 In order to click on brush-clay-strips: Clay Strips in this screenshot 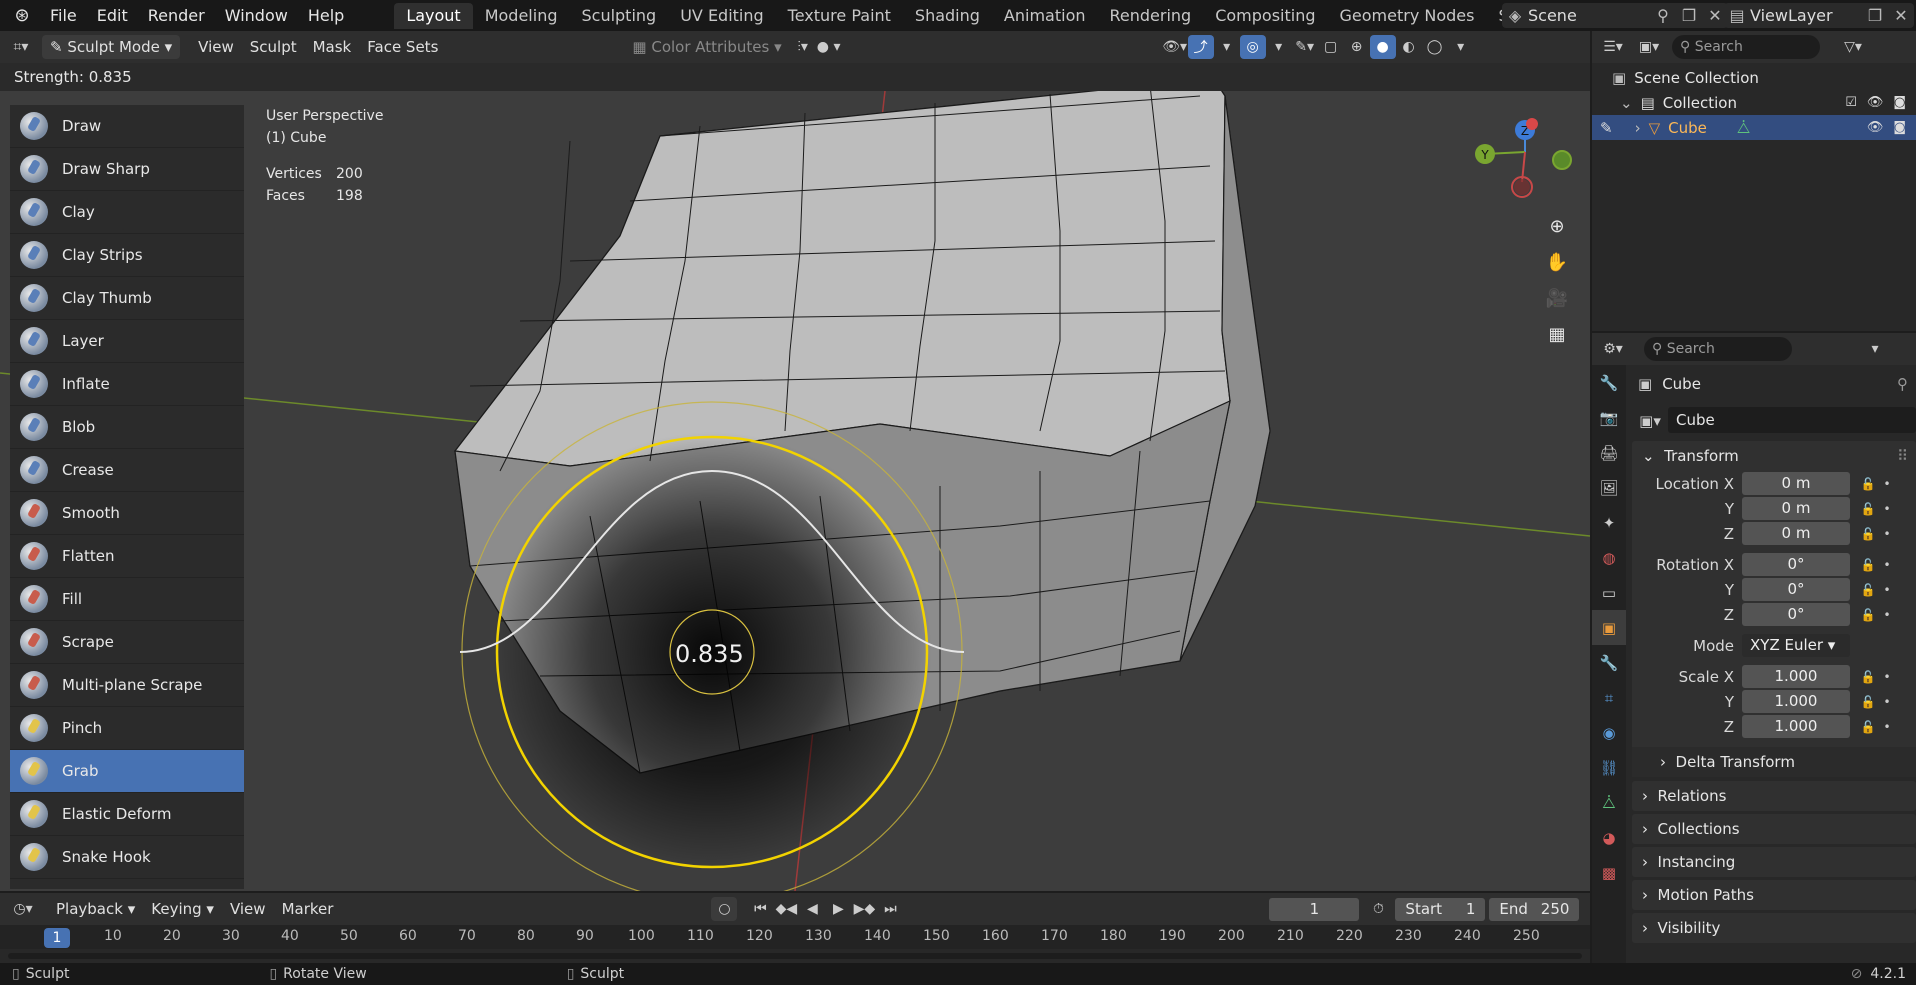, I will do `click(127, 255)`.